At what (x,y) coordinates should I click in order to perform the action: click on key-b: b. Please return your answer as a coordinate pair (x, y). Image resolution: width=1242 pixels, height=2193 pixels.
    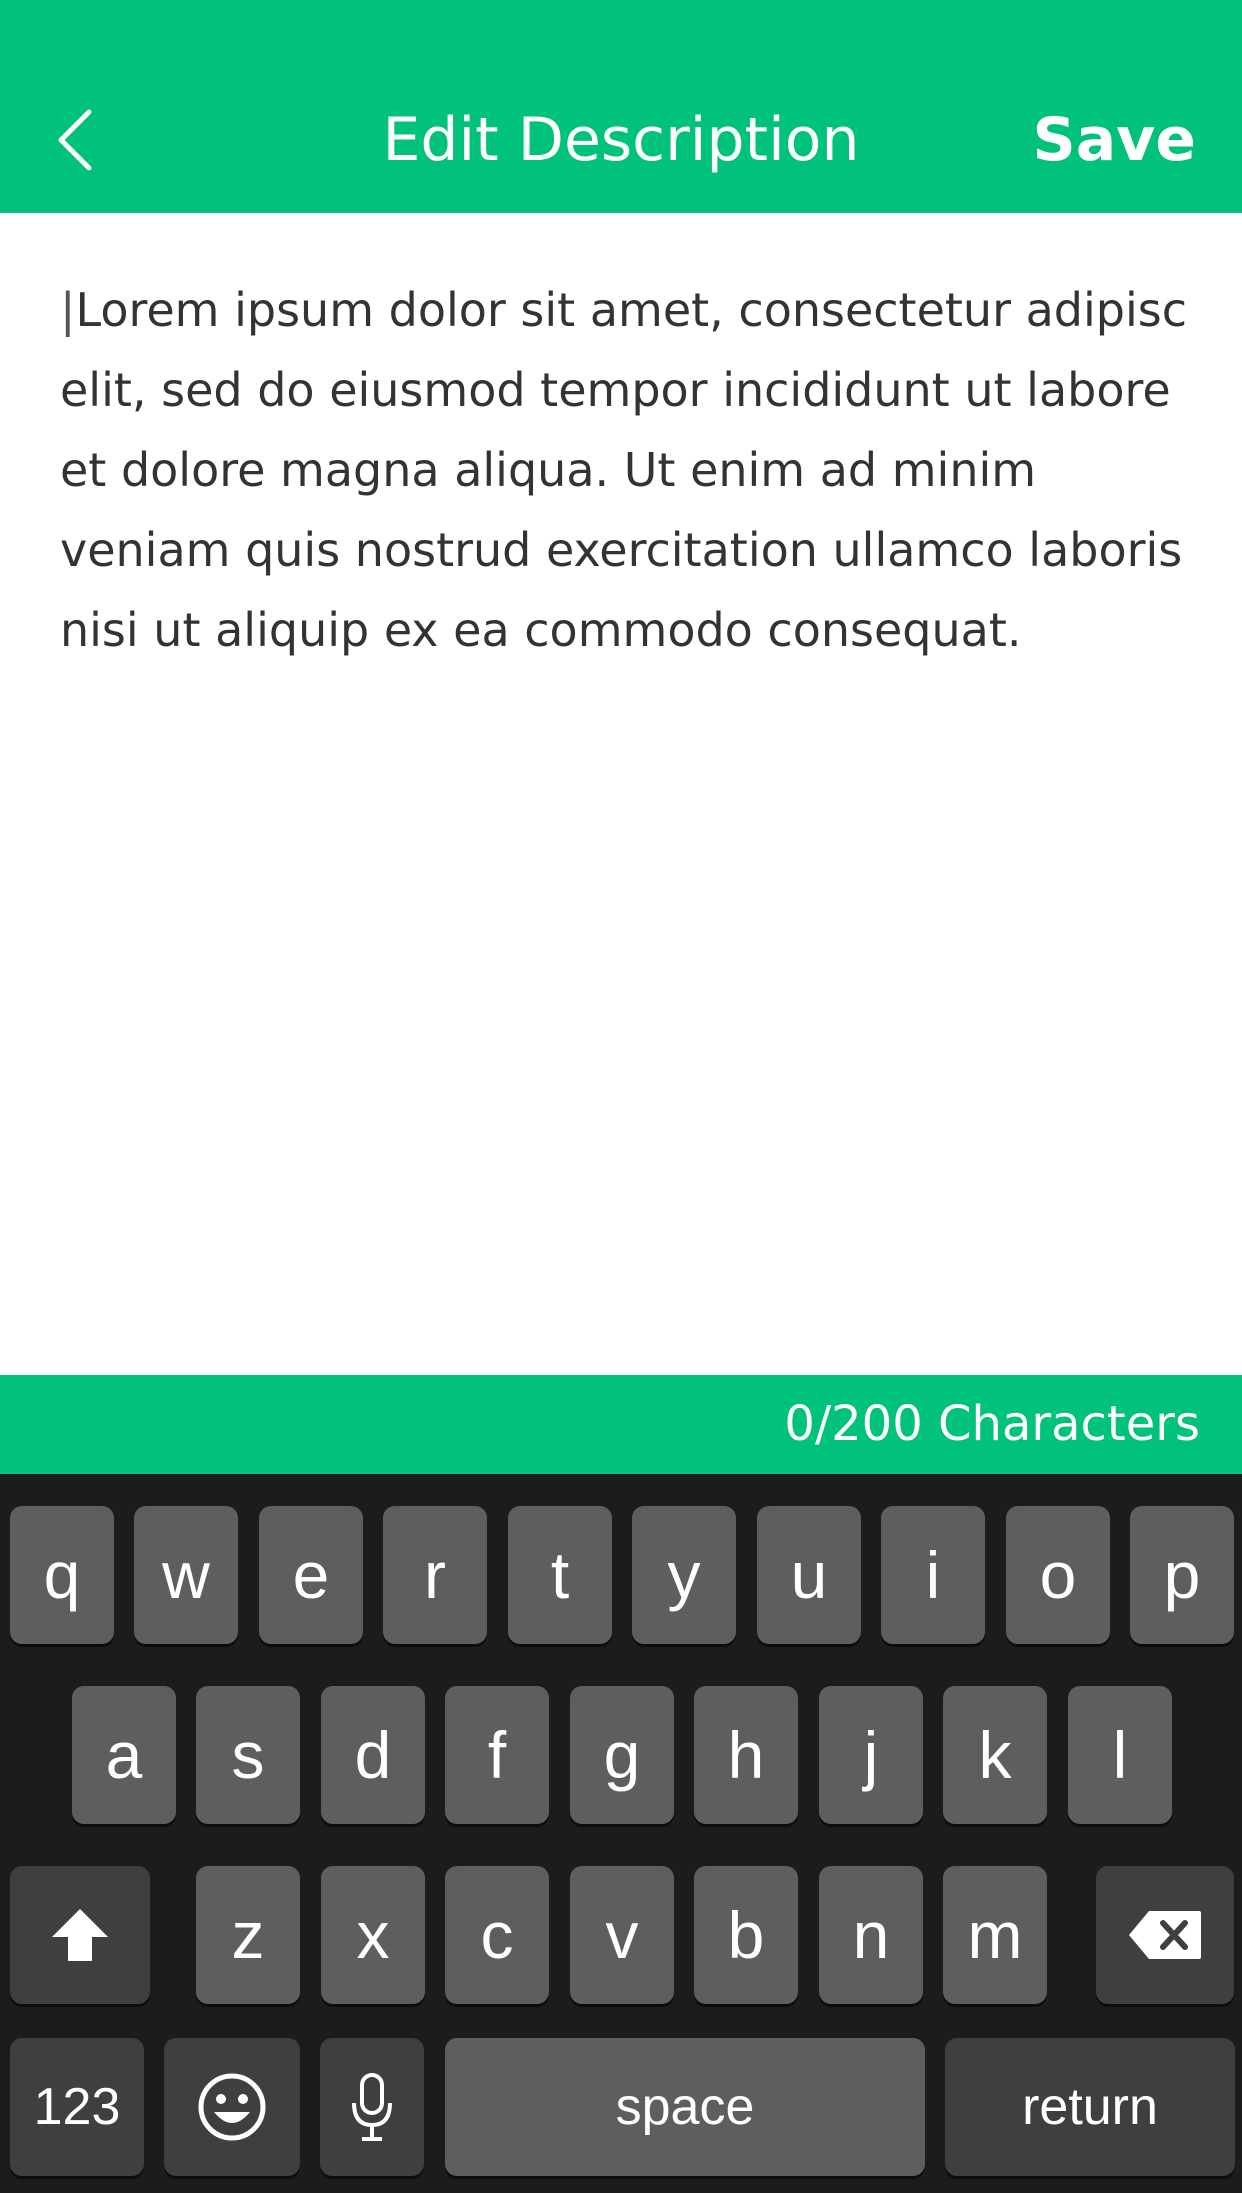
    Looking at the image, I should click on (746, 1935).